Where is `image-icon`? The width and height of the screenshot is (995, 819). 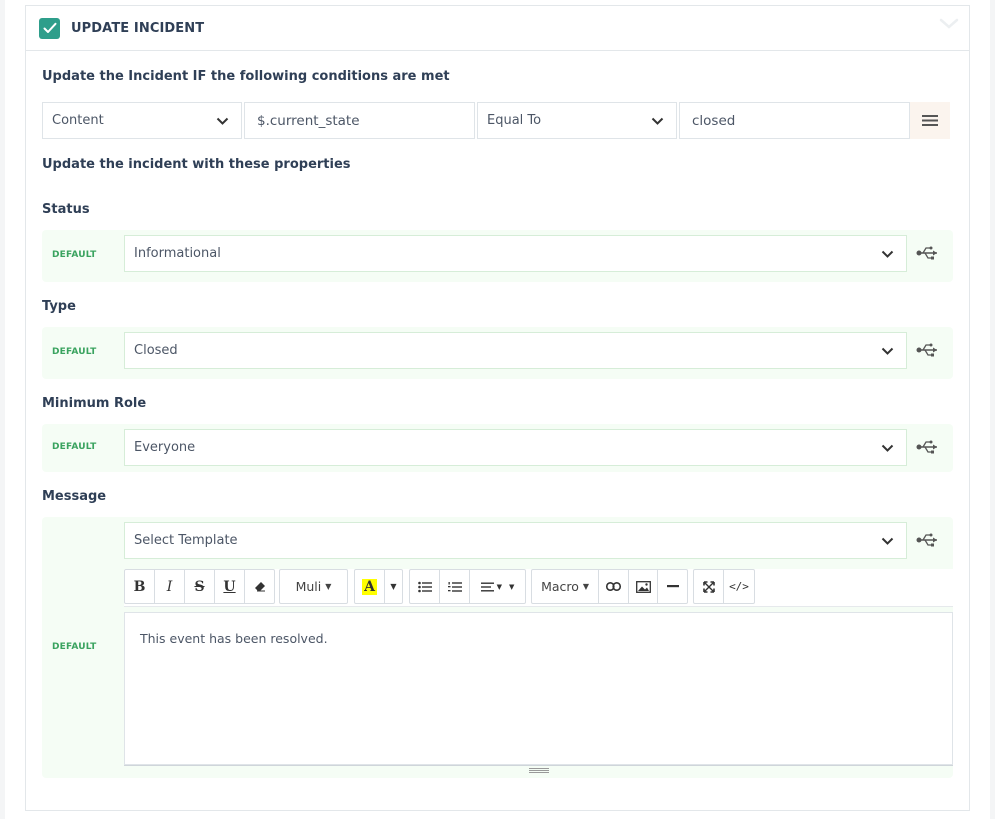
image-icon is located at coordinates (643, 586).